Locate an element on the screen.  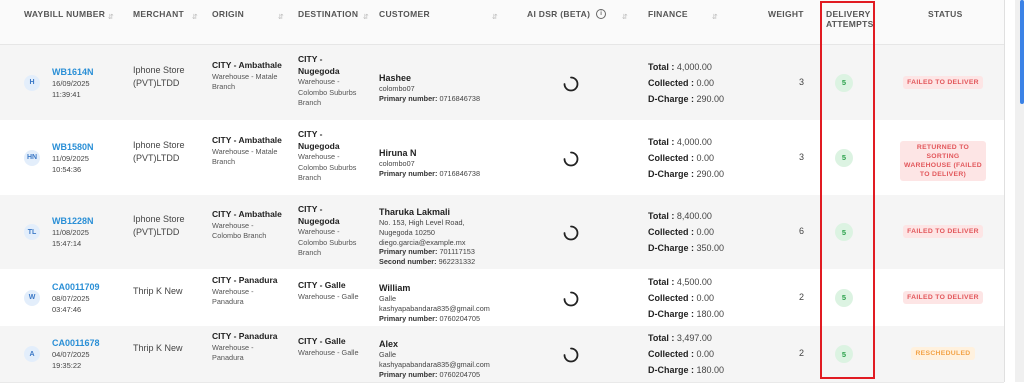
finance-total: Total : 8,400.00 is located at coordinates (686, 216).